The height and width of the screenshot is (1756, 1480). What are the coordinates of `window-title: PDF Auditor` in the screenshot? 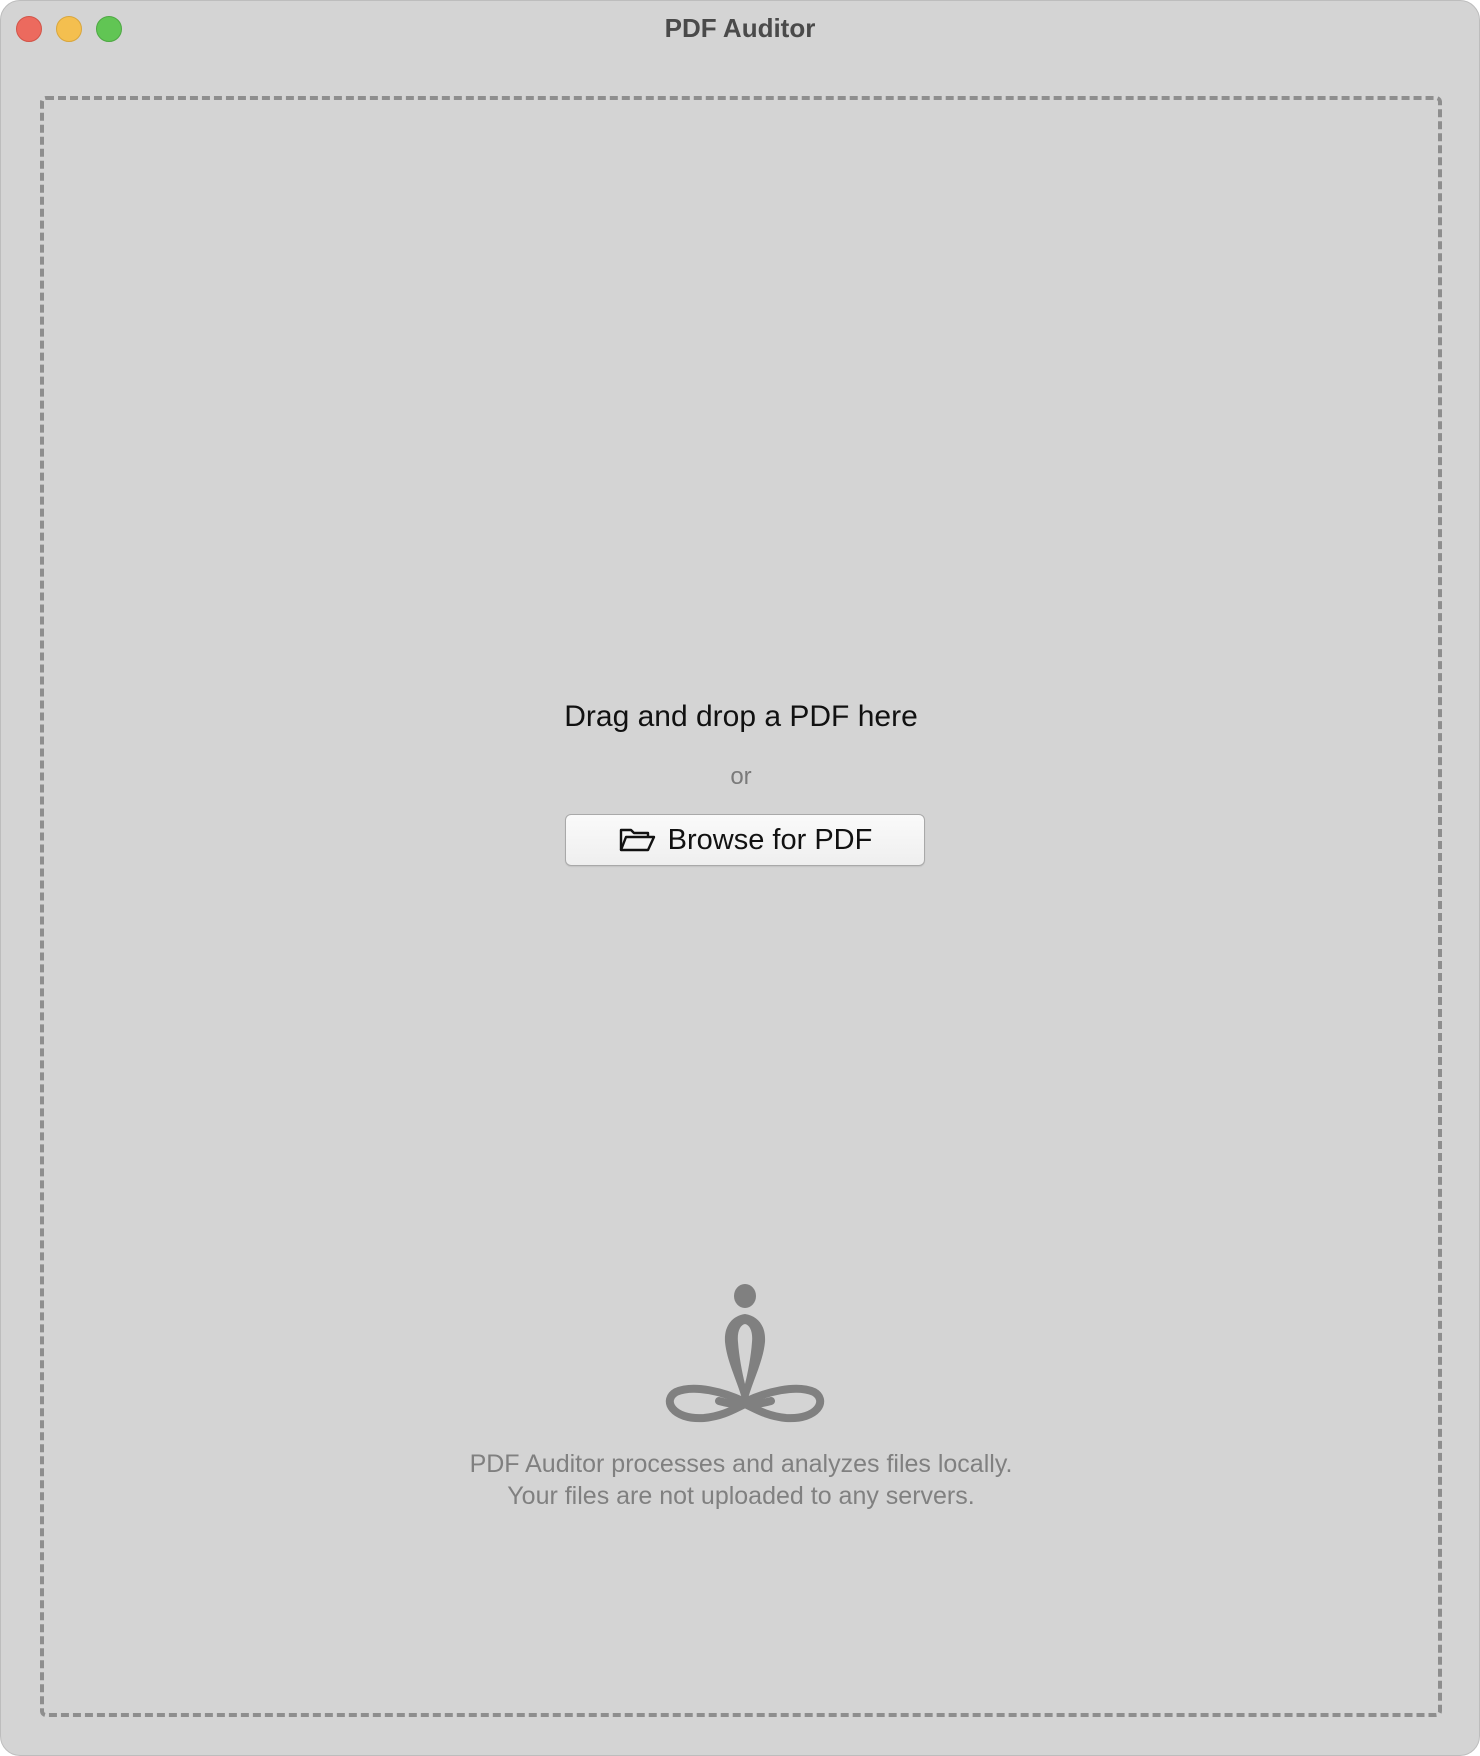 It's located at (740, 28).